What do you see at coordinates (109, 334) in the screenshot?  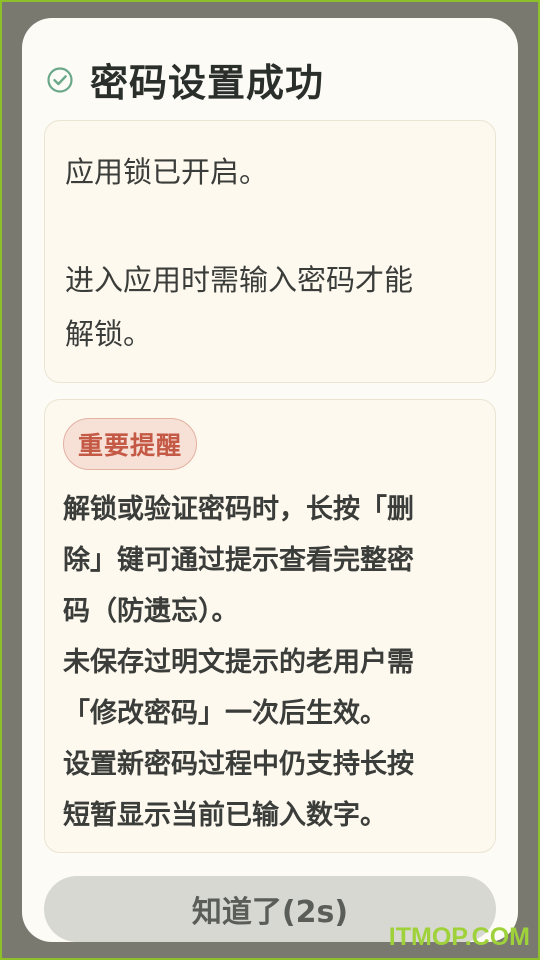 I see `info-line-3: 解锁。` at bounding box center [109, 334].